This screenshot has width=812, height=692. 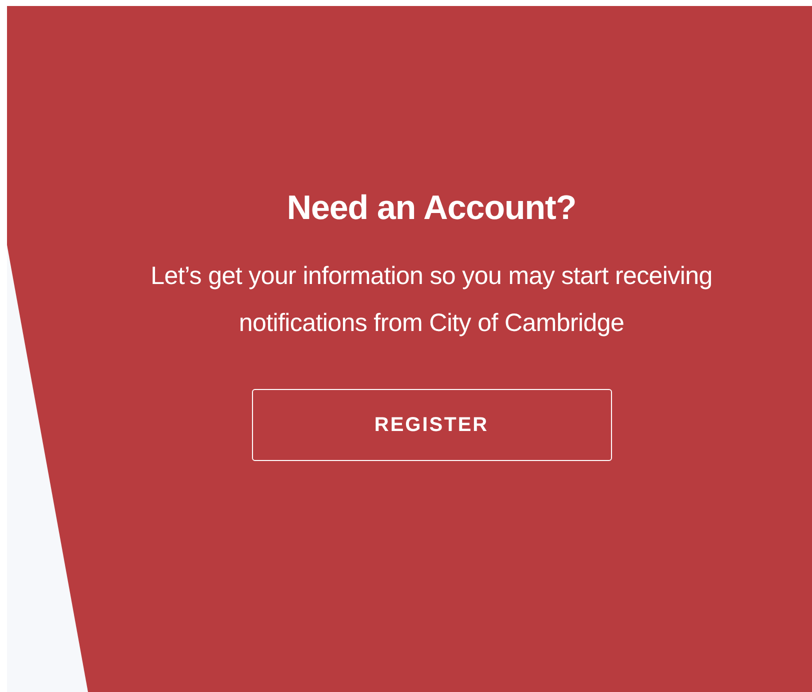 I want to click on panel-message: Let’s get your information so you may start receiving notifications from City of Cambridge, so click(x=432, y=300).